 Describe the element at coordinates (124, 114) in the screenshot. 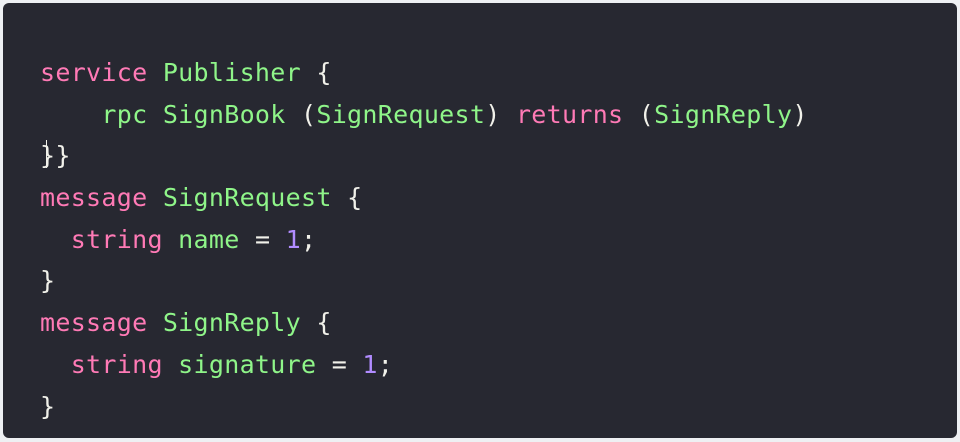

I see `keyword-rpc: rpc` at that location.